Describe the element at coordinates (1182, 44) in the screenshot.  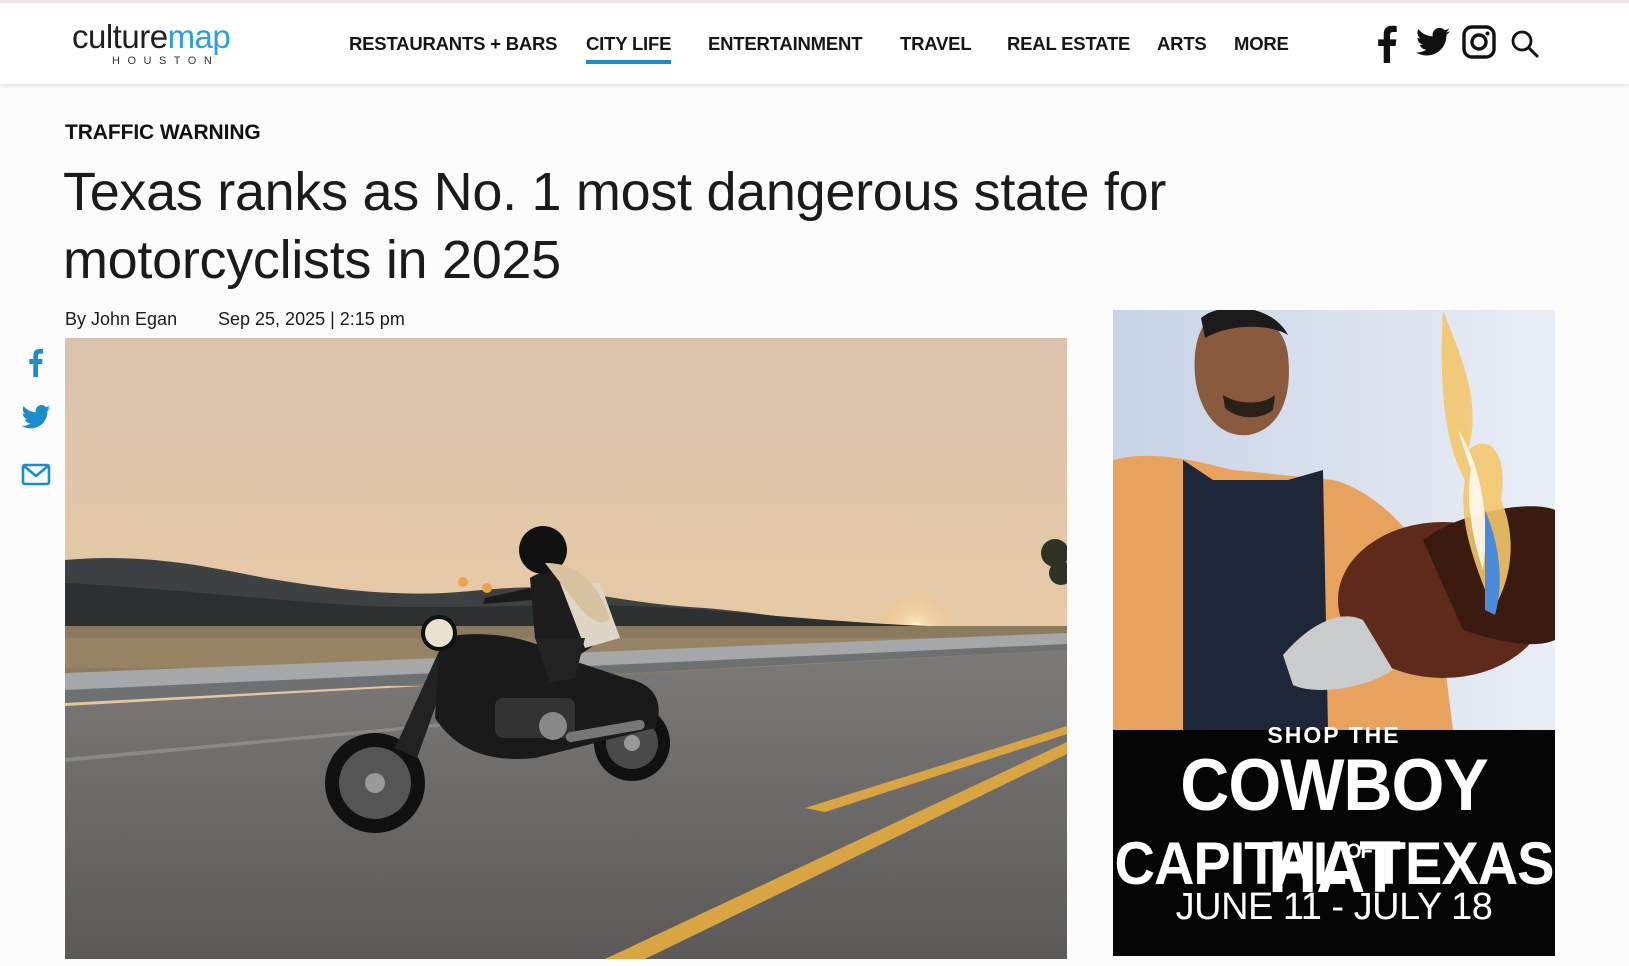
I see `nav-arts: ARTS` at that location.